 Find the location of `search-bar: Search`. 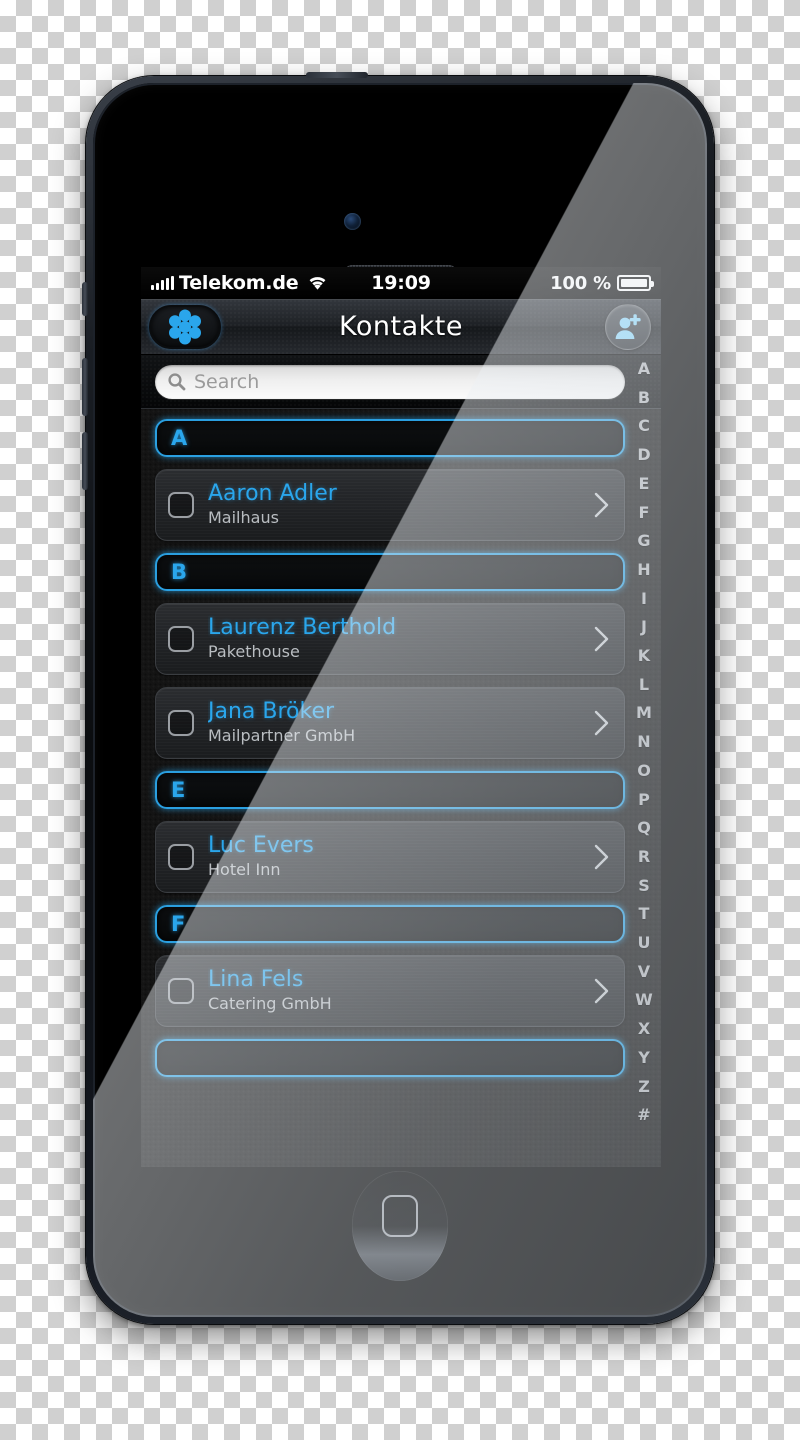

search-bar: Search is located at coordinates (401, 382).